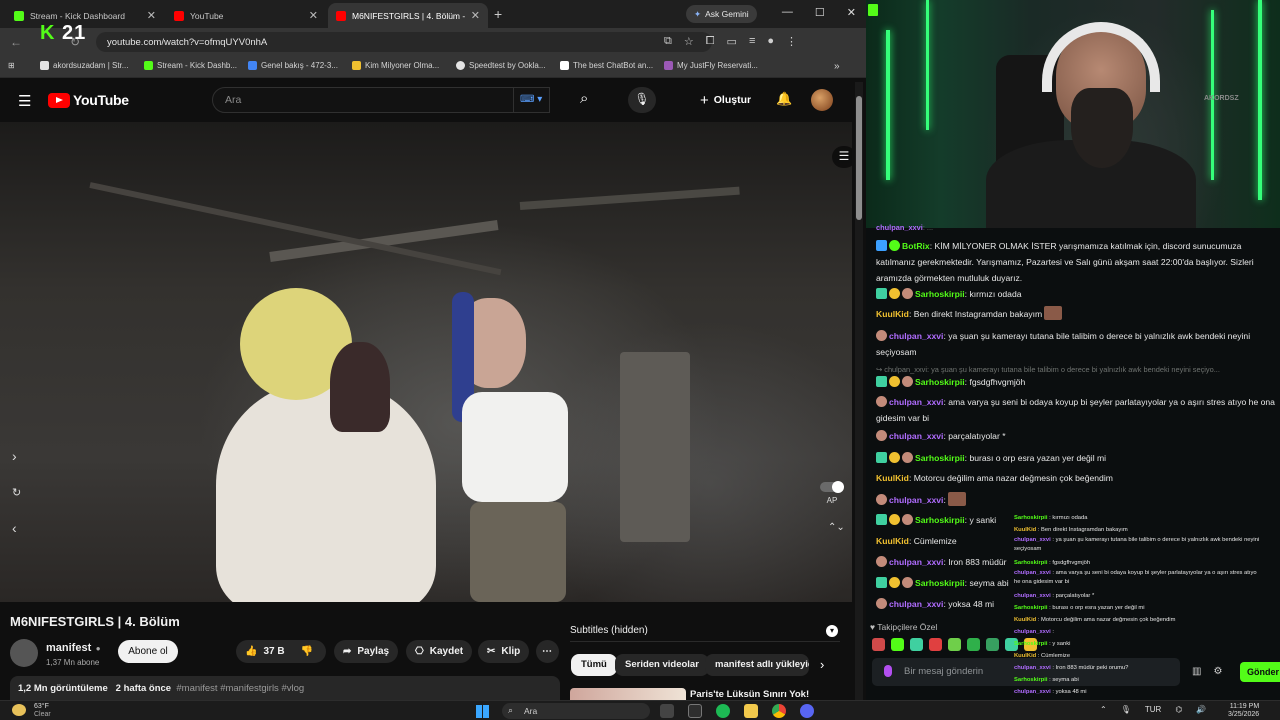  Describe the element at coordinates (751, 711) in the screenshot. I see `file-explorer-icon` at that location.